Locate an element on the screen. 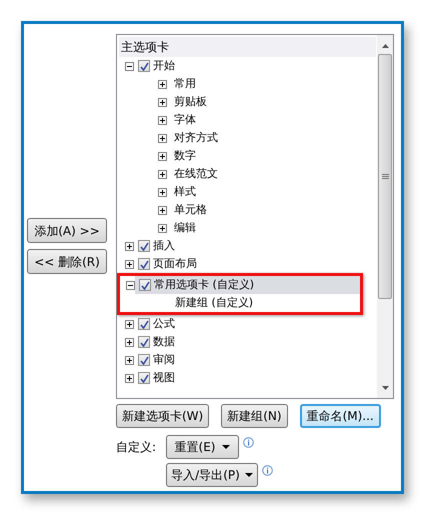 Image resolution: width=425 pixels, height=516 pixels. scrollbar is located at coordinates (385, 216).